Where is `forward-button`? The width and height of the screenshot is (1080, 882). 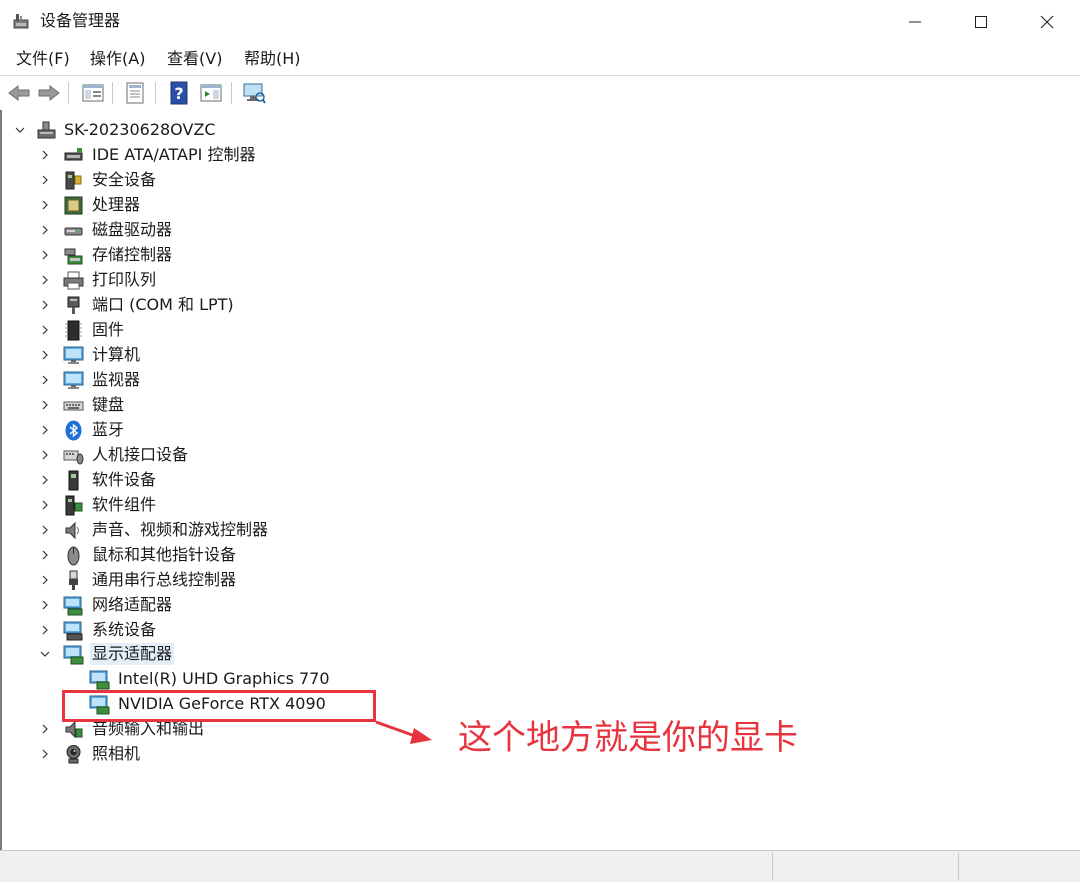
forward-button is located at coordinates (49, 93).